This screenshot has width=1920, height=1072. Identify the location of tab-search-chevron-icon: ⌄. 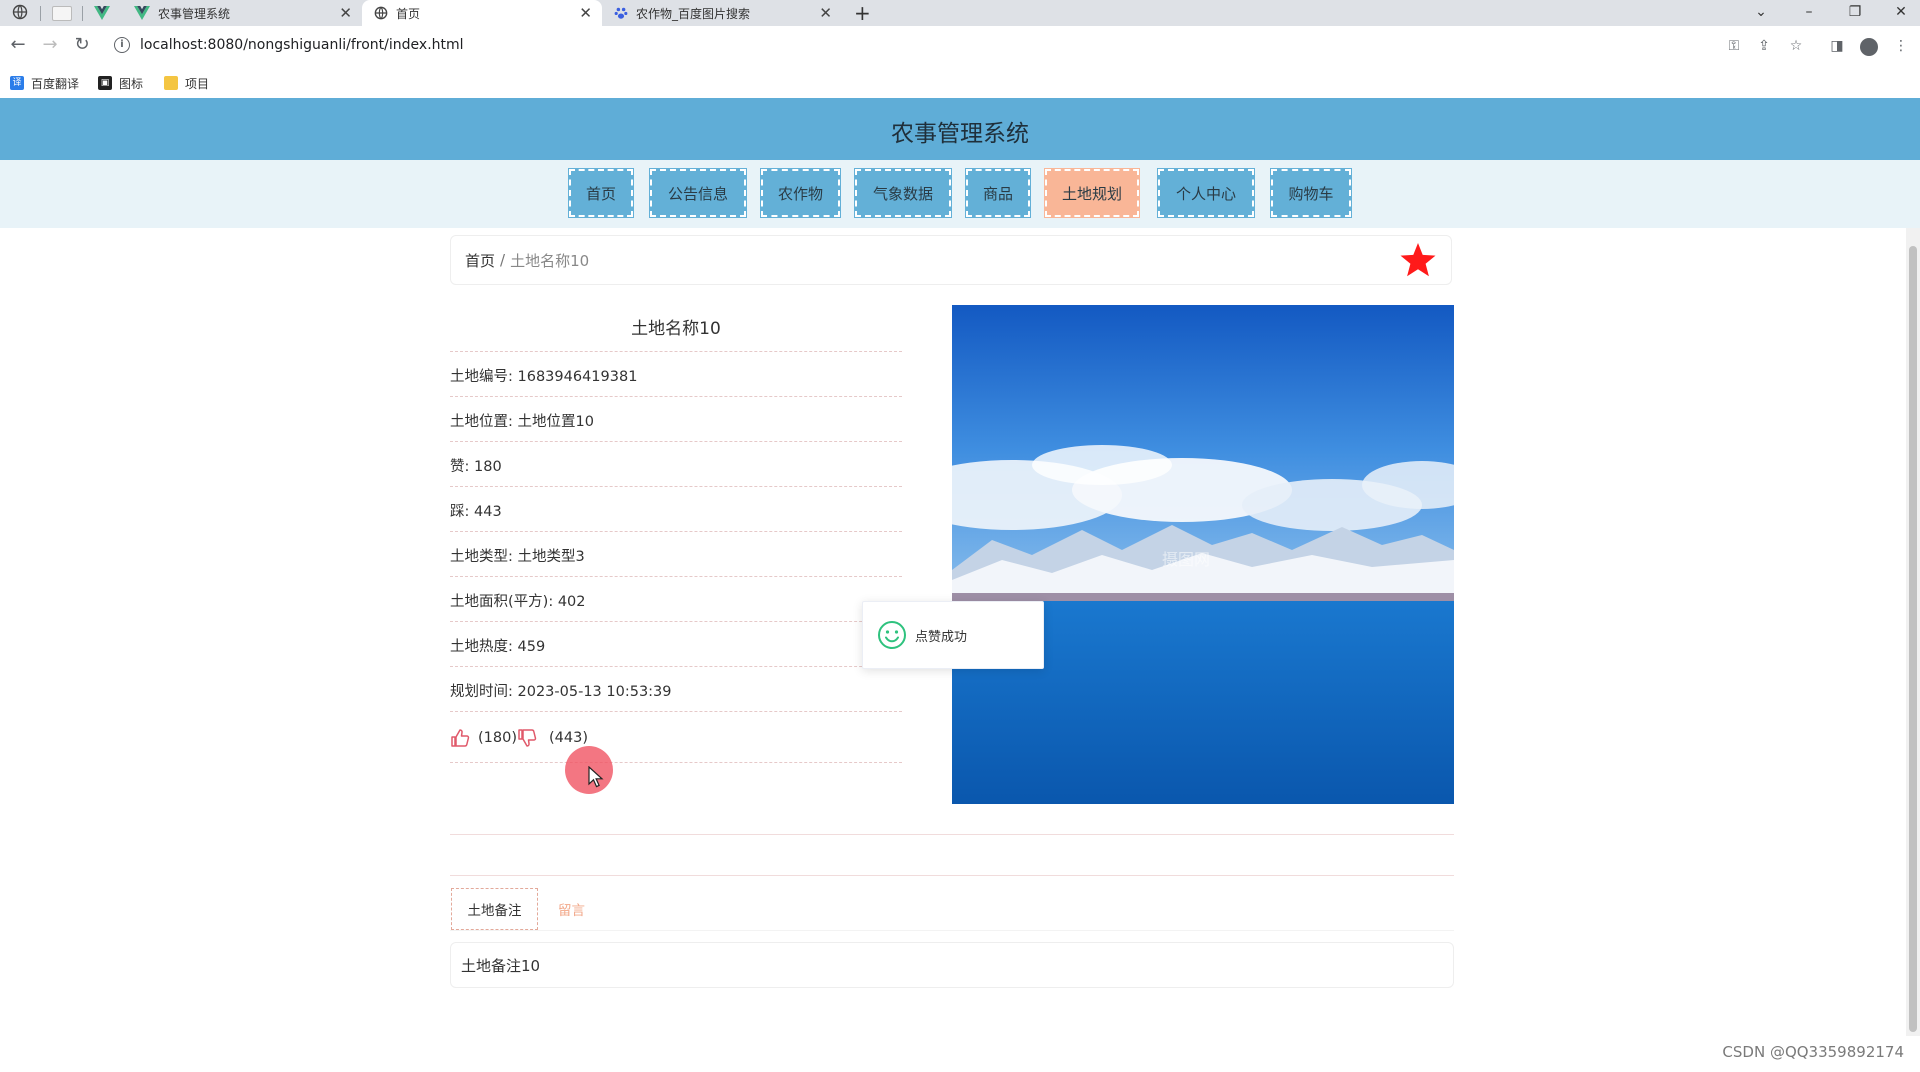
(1761, 13).